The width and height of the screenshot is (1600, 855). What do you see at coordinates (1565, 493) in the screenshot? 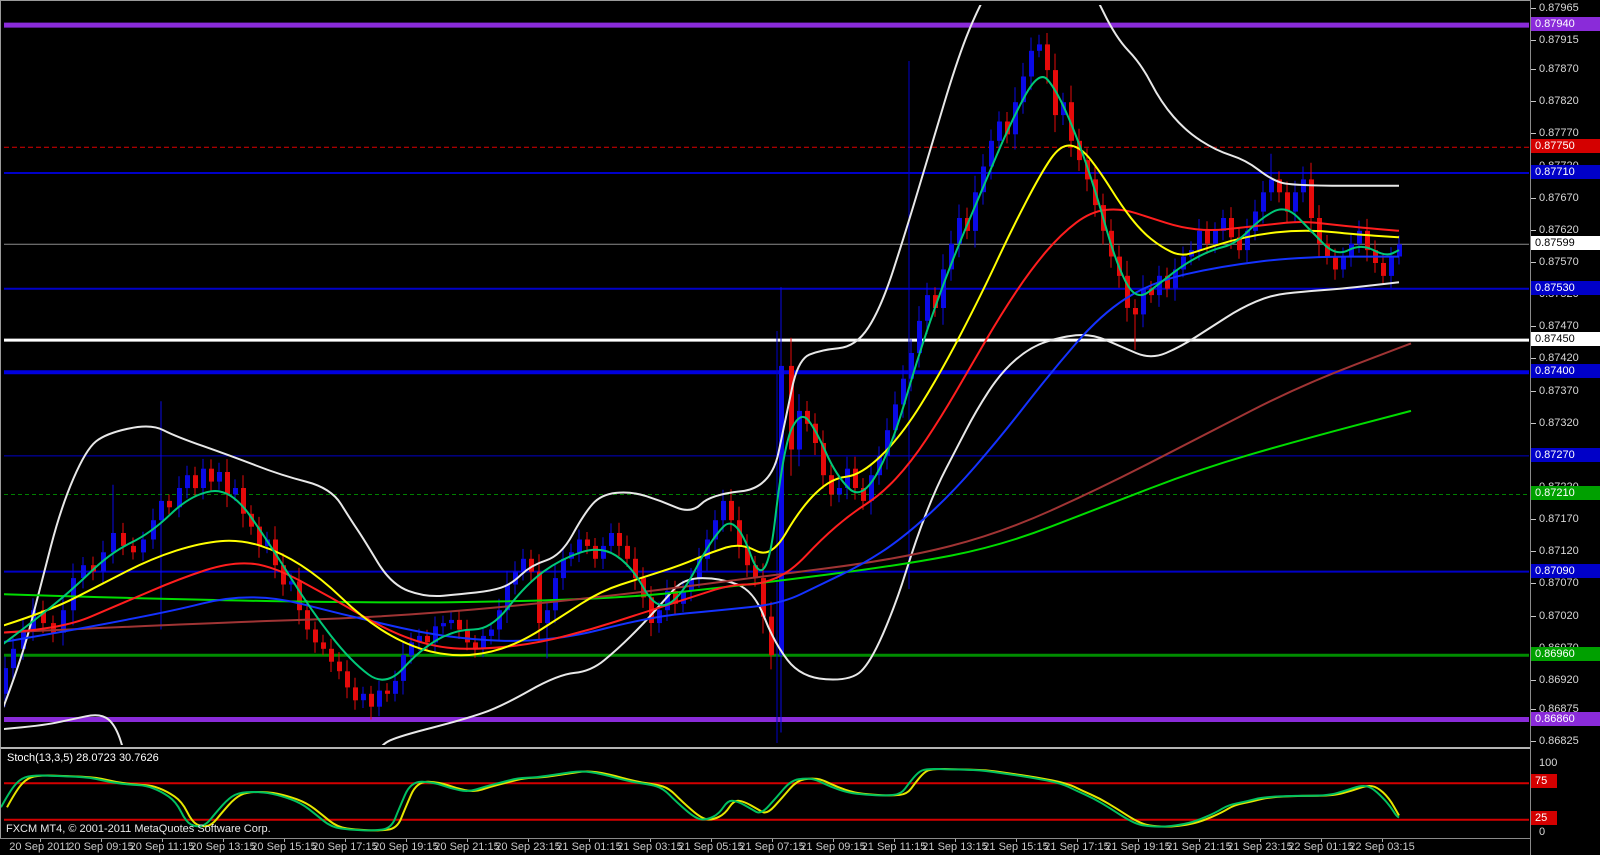
I see `price-line-label: 0.87210` at bounding box center [1565, 493].